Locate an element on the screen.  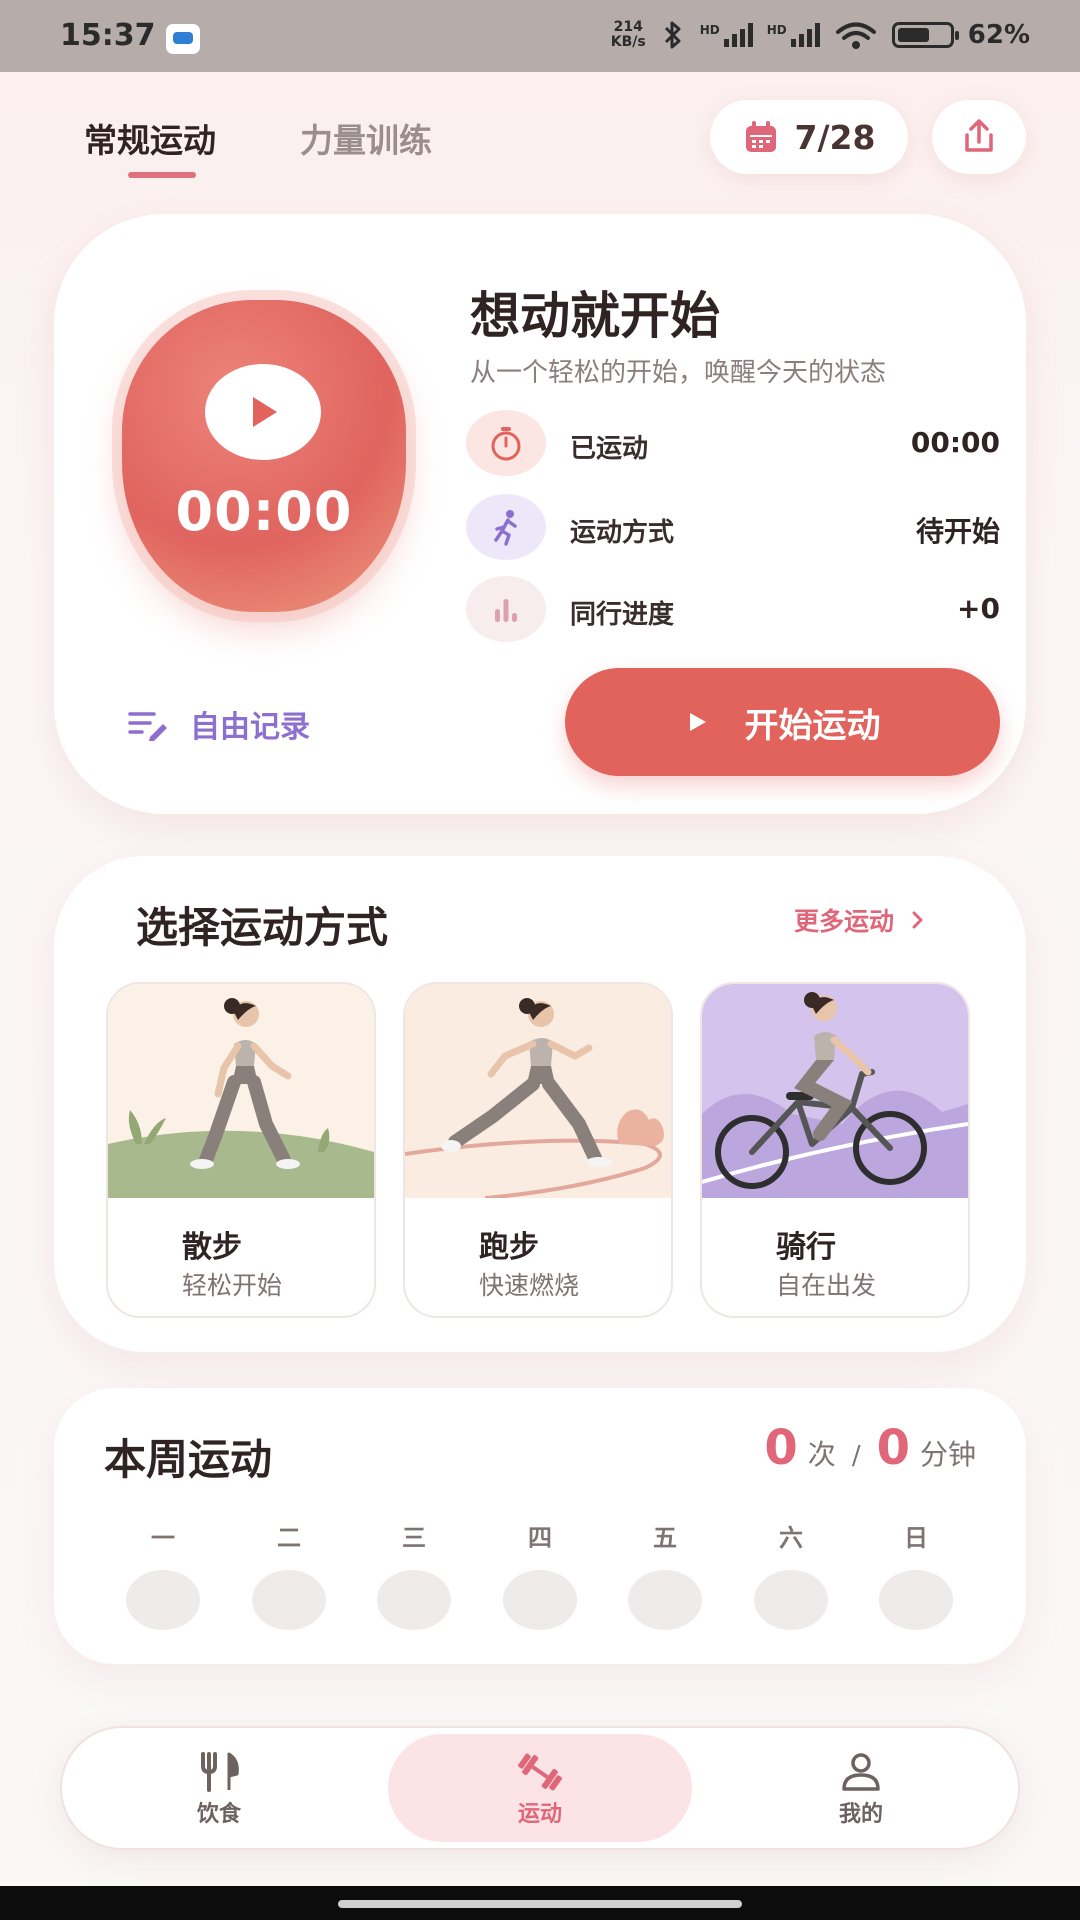
weekly-count-unit: 次 is located at coordinates (821, 1454).